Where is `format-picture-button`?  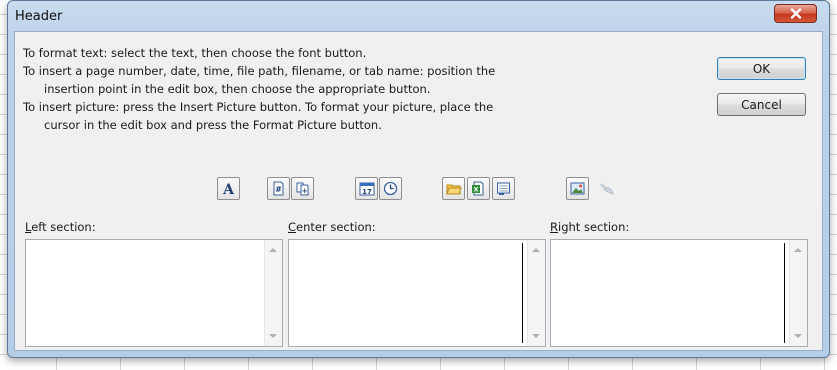
format-picture-button is located at coordinates (606, 188).